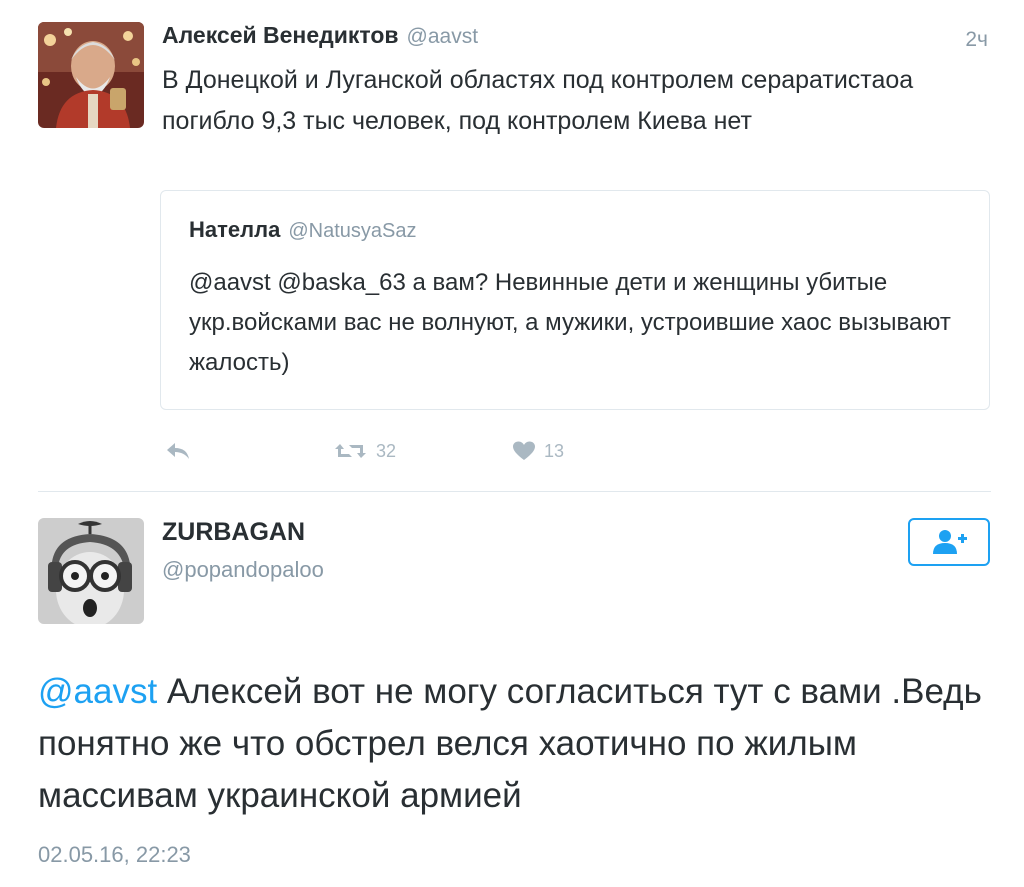 Image resolution: width=1024 pixels, height=887 pixels. What do you see at coordinates (97, 691) in the screenshot?
I see `mention-link: @aavst` at bounding box center [97, 691].